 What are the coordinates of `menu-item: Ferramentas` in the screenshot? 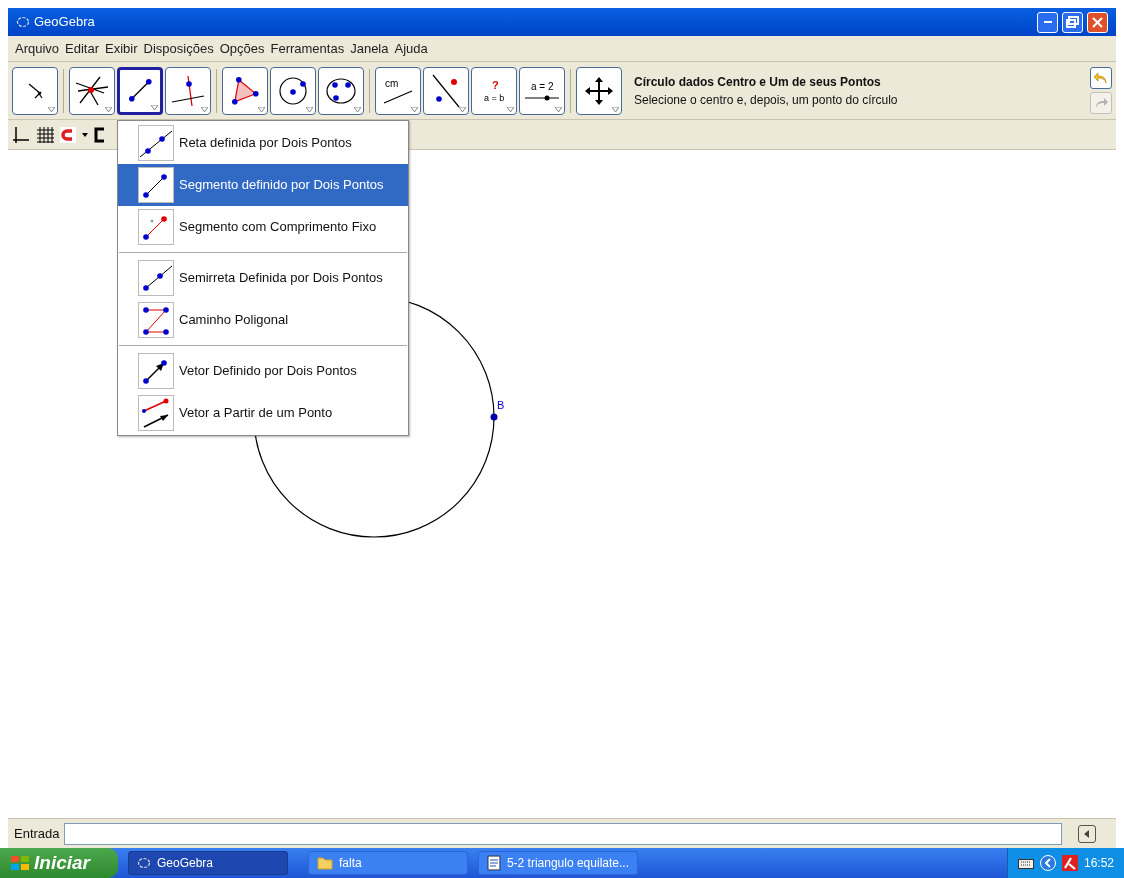 It's located at (307, 48).